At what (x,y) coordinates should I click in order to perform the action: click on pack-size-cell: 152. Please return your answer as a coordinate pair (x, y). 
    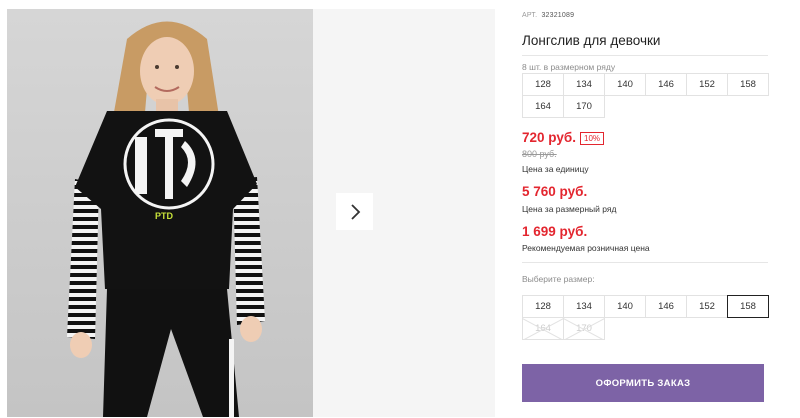
    Looking at the image, I should click on (707, 84).